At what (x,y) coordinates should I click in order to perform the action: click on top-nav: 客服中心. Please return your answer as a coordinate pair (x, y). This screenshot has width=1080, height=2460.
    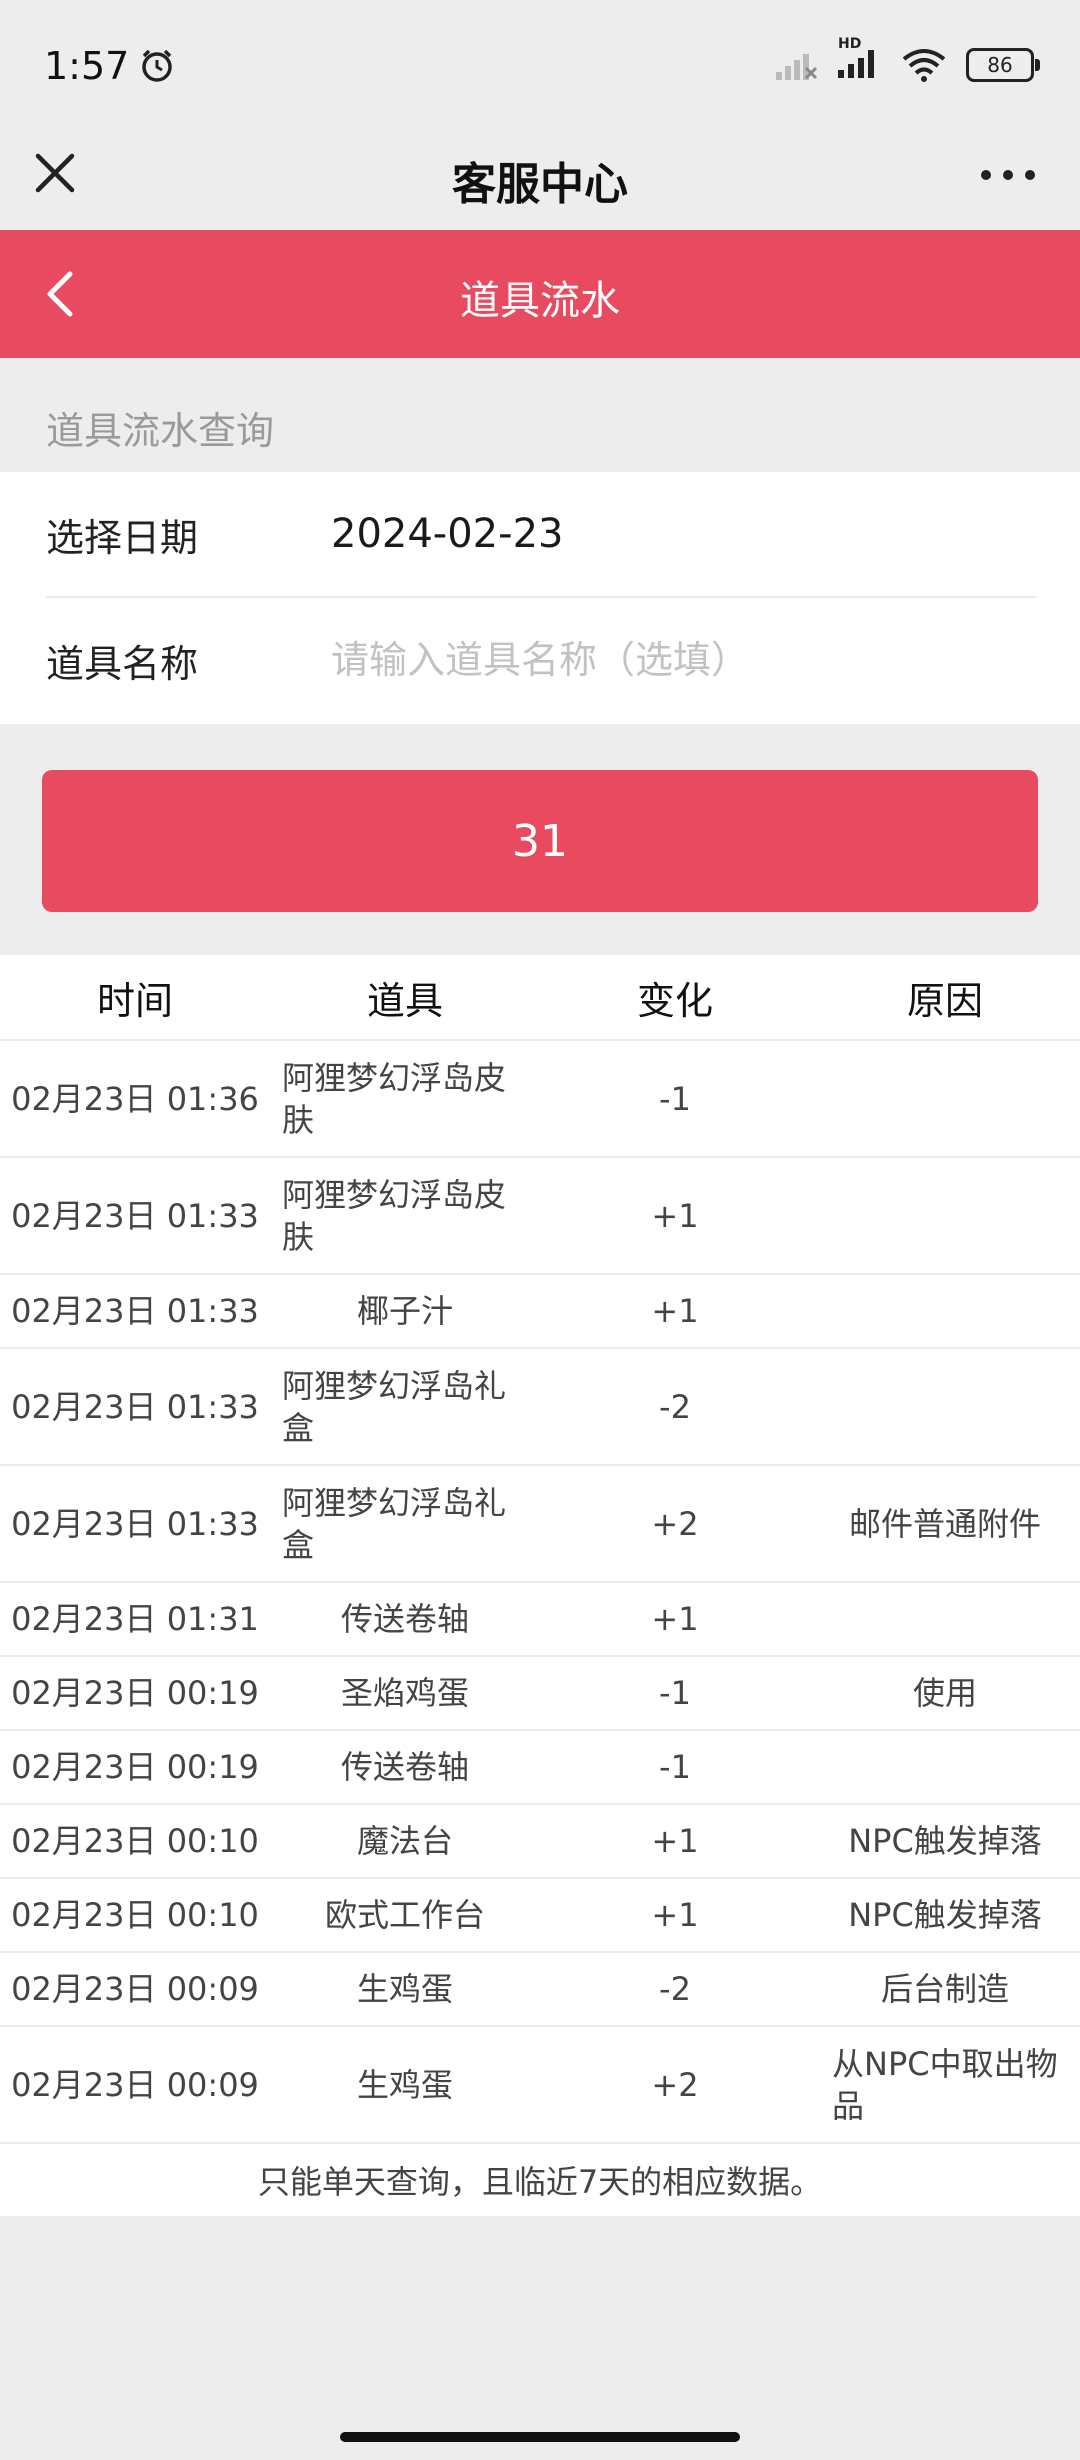
    Looking at the image, I should click on (540, 180).